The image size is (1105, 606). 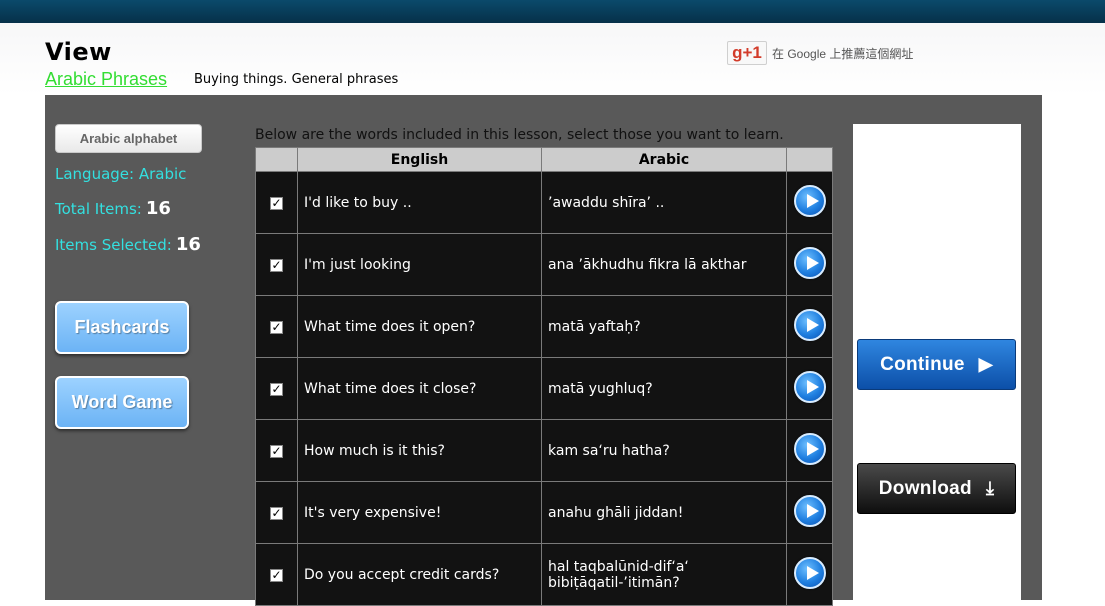 What do you see at coordinates (419, 450) in the screenshot?
I see `english-cell: How much is it this?` at bounding box center [419, 450].